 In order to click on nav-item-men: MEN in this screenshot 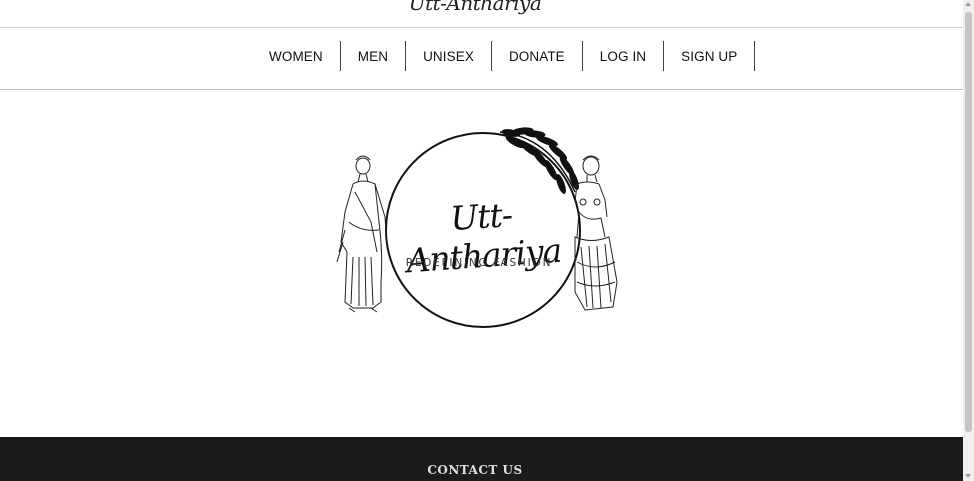, I will do `click(374, 56)`.